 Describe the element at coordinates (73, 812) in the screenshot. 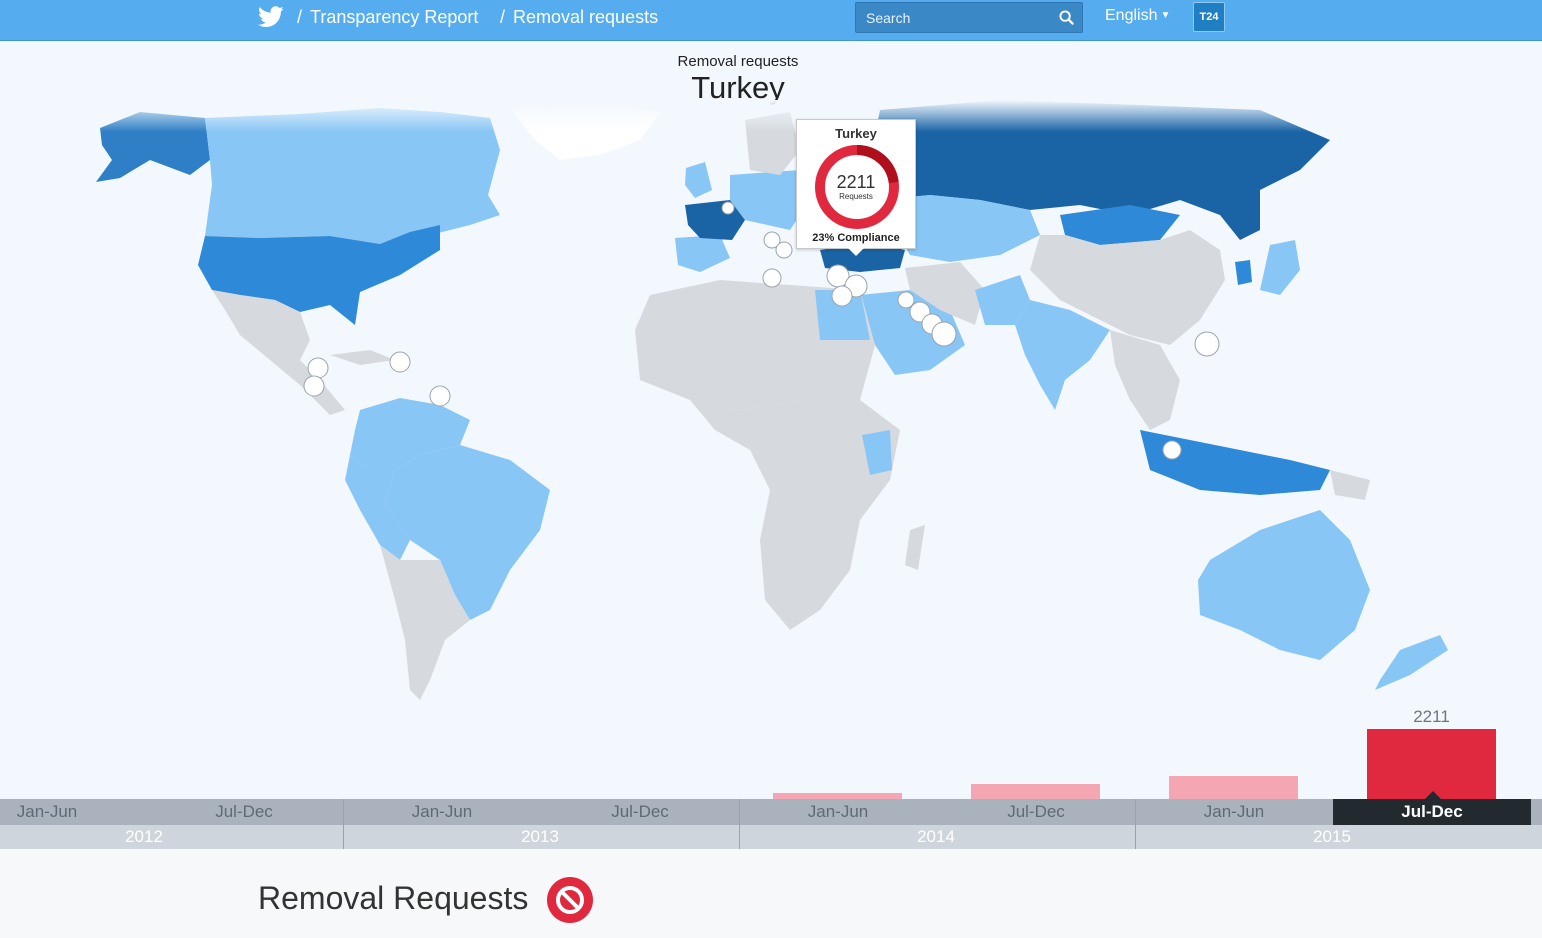

I see `period-2012-jan-jun: Jan-Jun` at that location.